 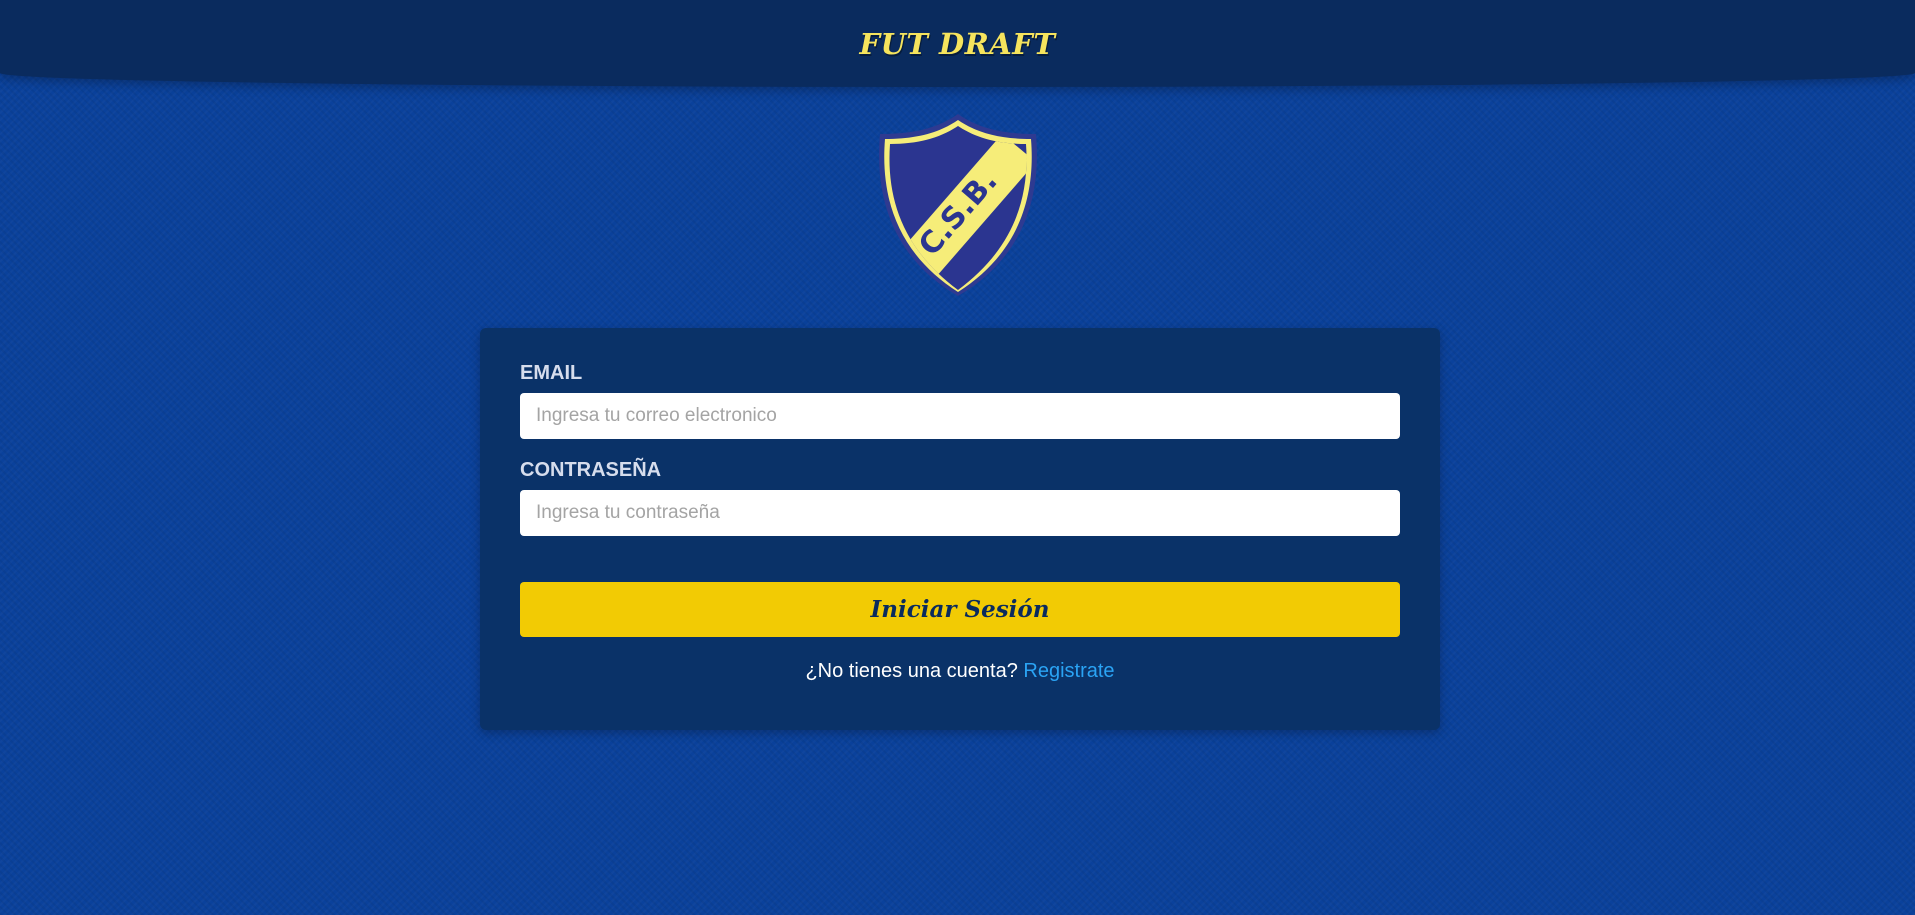 I want to click on club-crest-logo: C.S.B., so click(x=958, y=203).